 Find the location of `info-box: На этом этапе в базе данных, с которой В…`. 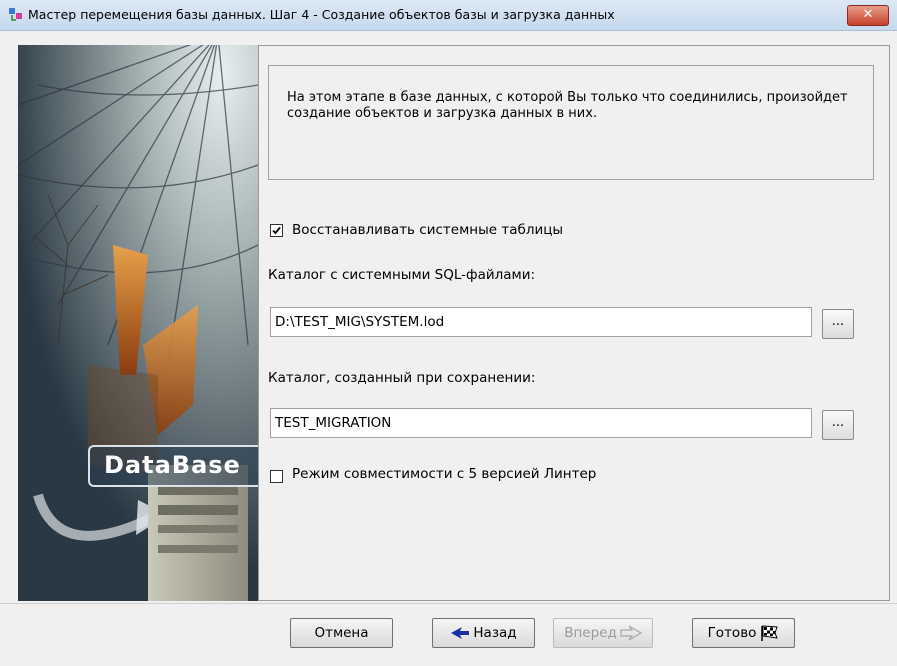

info-box: На этом этапе в базе данных, с которой В… is located at coordinates (571, 122).